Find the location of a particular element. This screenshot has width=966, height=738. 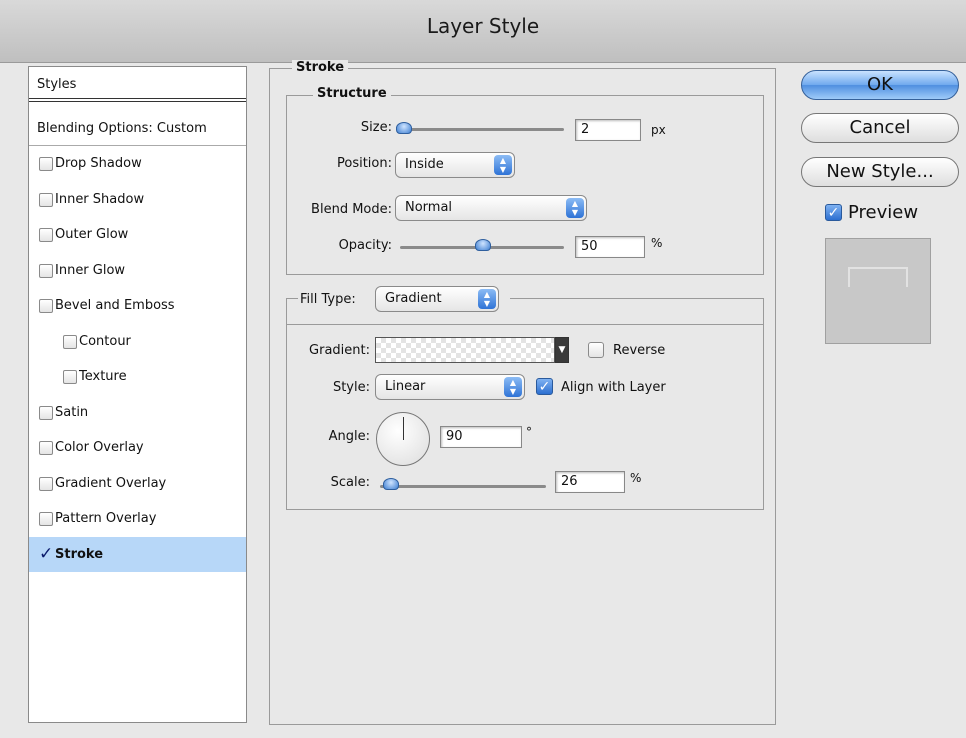

style-item-texture: Texture is located at coordinates (137, 376).